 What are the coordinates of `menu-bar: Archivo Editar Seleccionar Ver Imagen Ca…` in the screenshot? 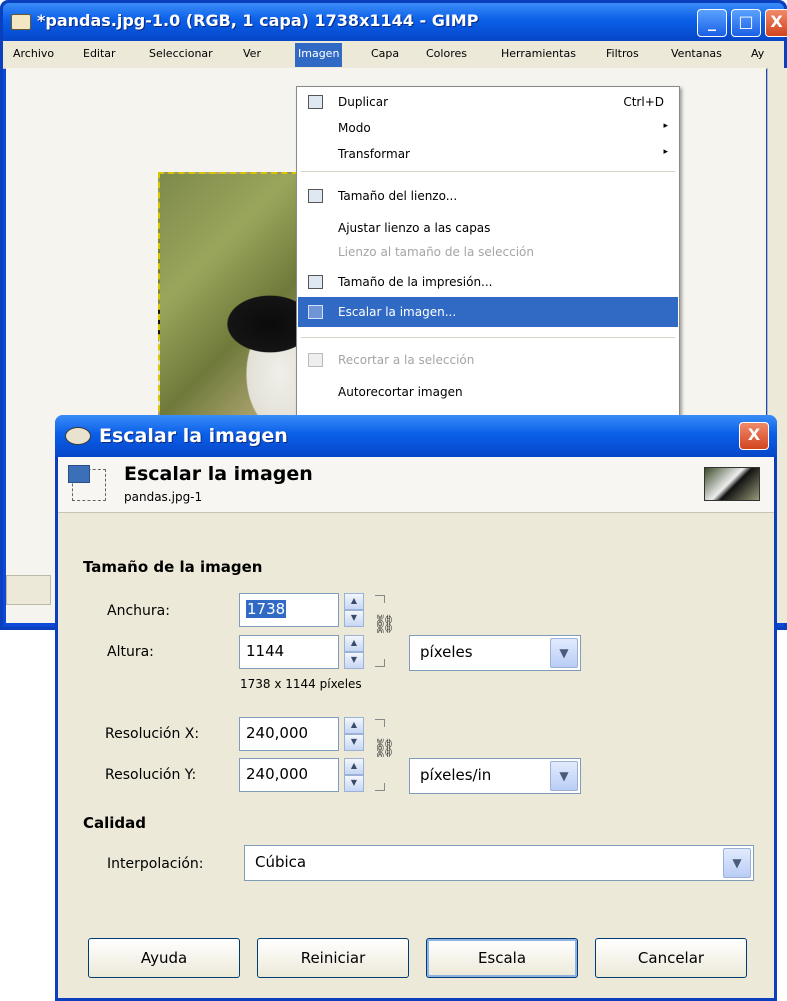 It's located at (393, 55).